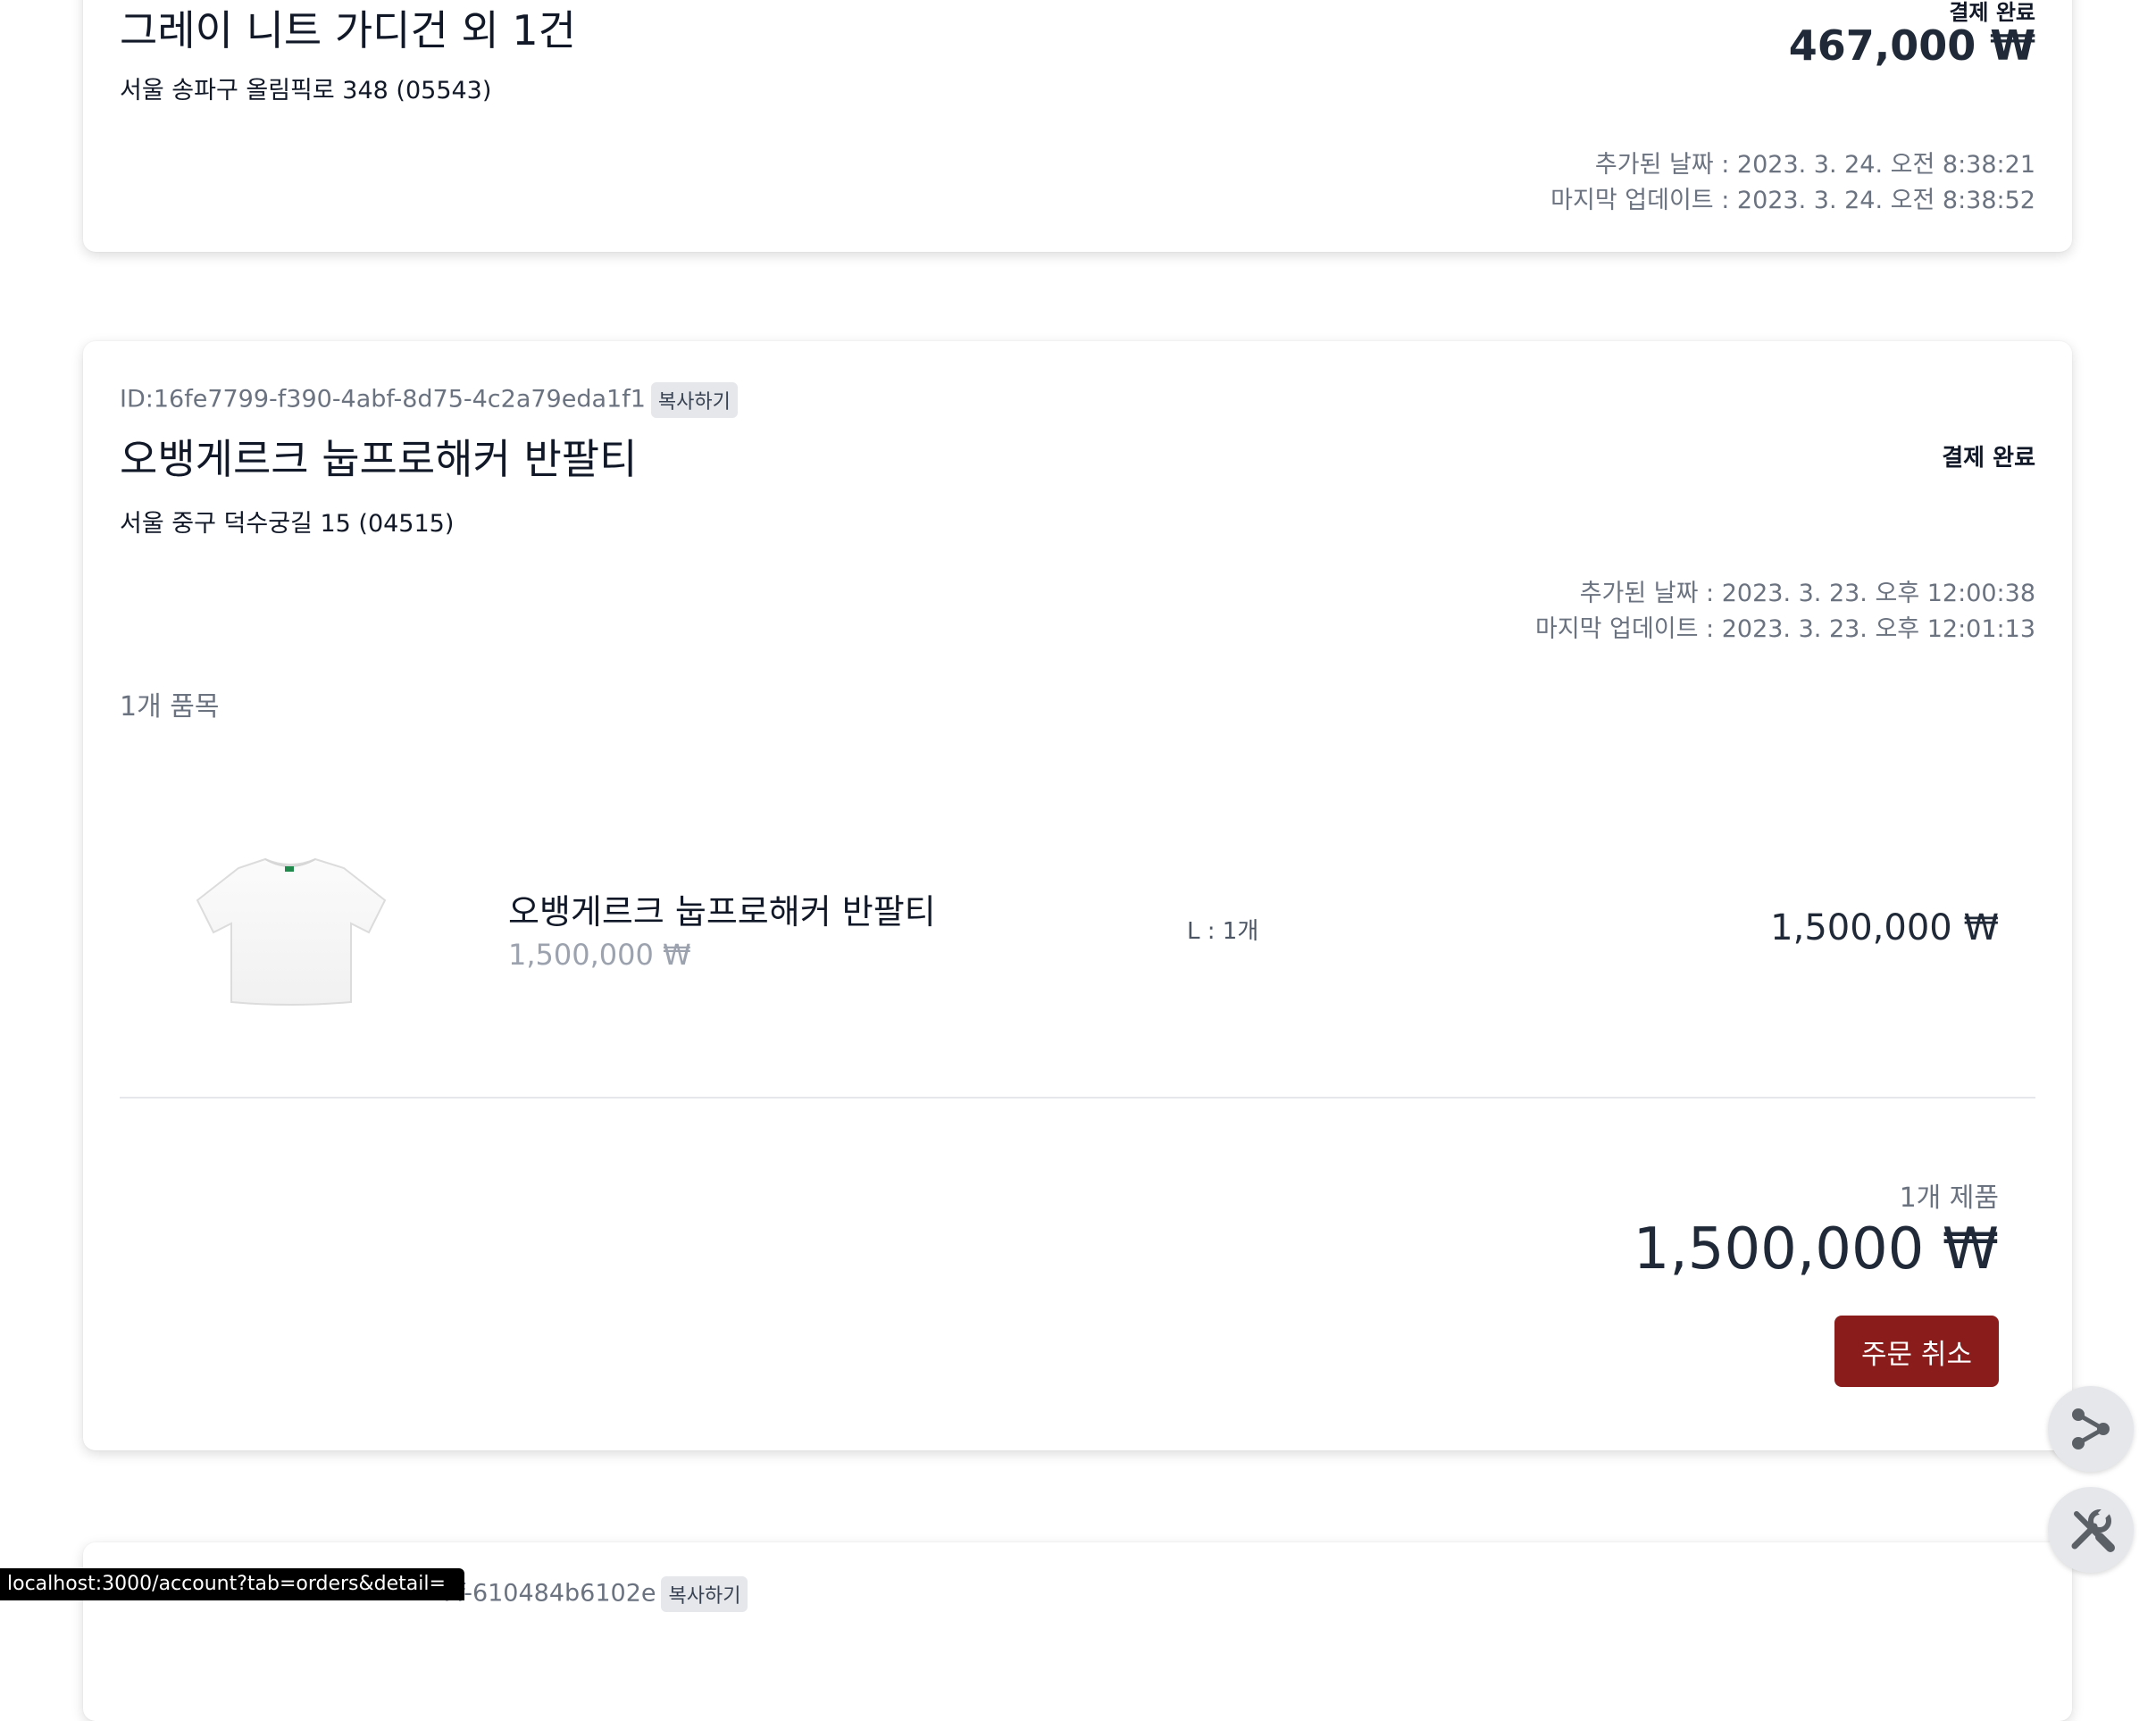  Describe the element at coordinates (170, 707) in the screenshot. I see `item-count: 1개 품목` at that location.